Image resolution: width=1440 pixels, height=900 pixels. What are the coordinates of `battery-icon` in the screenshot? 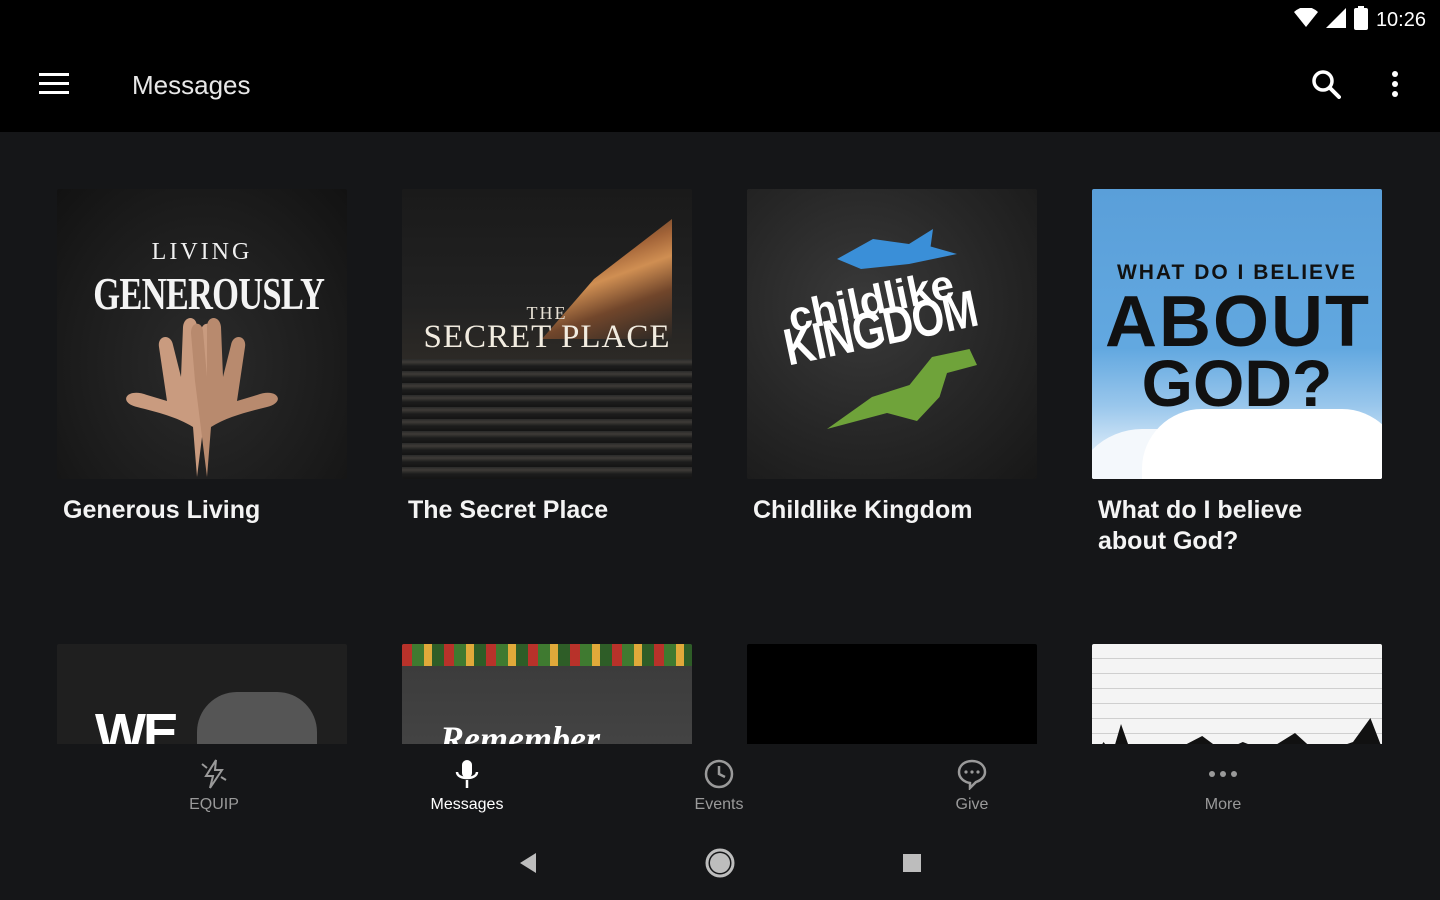 It's located at (1360, 20).